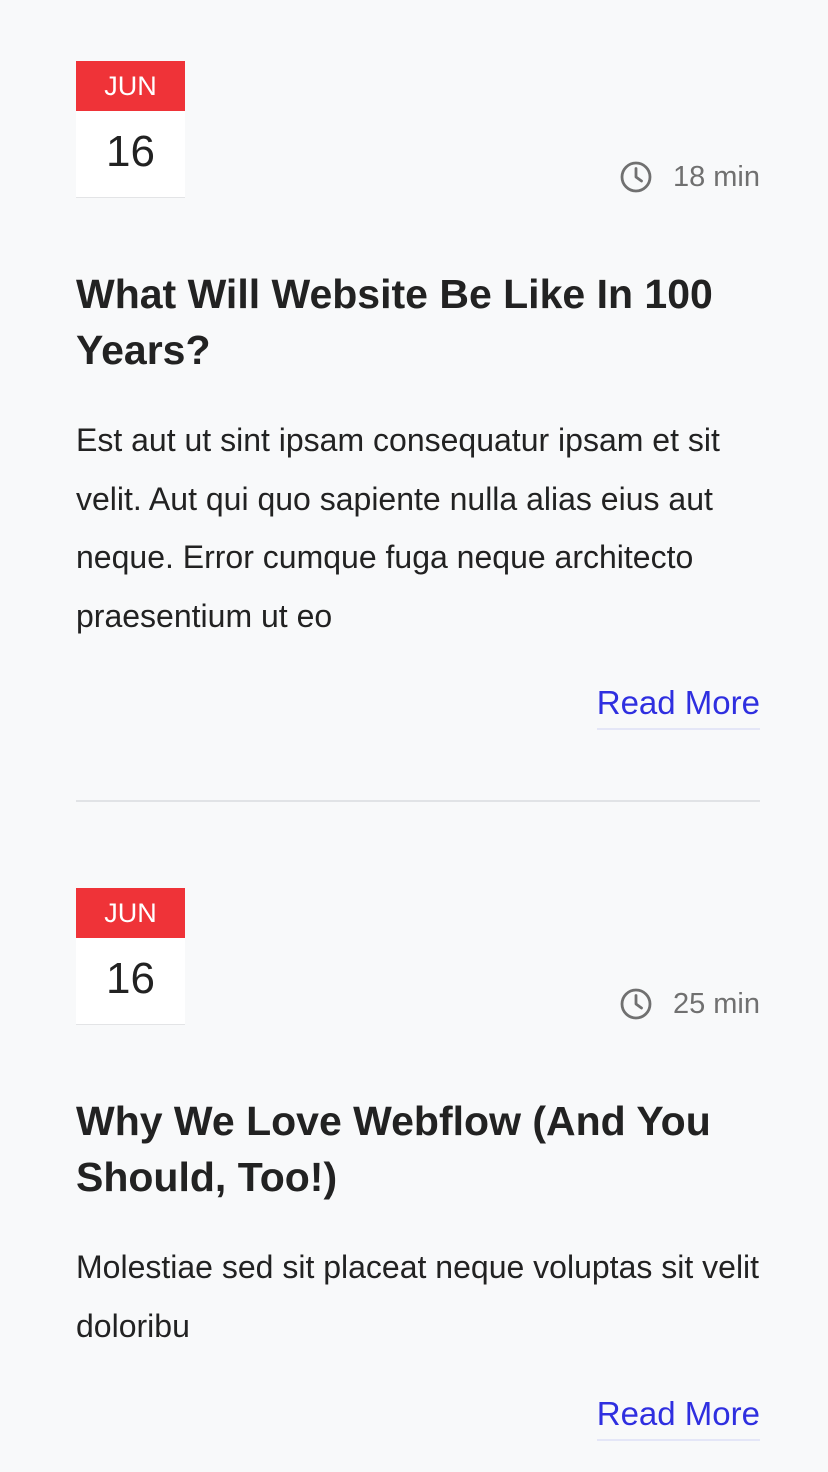 The width and height of the screenshot is (828, 1472). I want to click on post-title: What Will Website Be Like In 100 Years?, so click(418, 322).